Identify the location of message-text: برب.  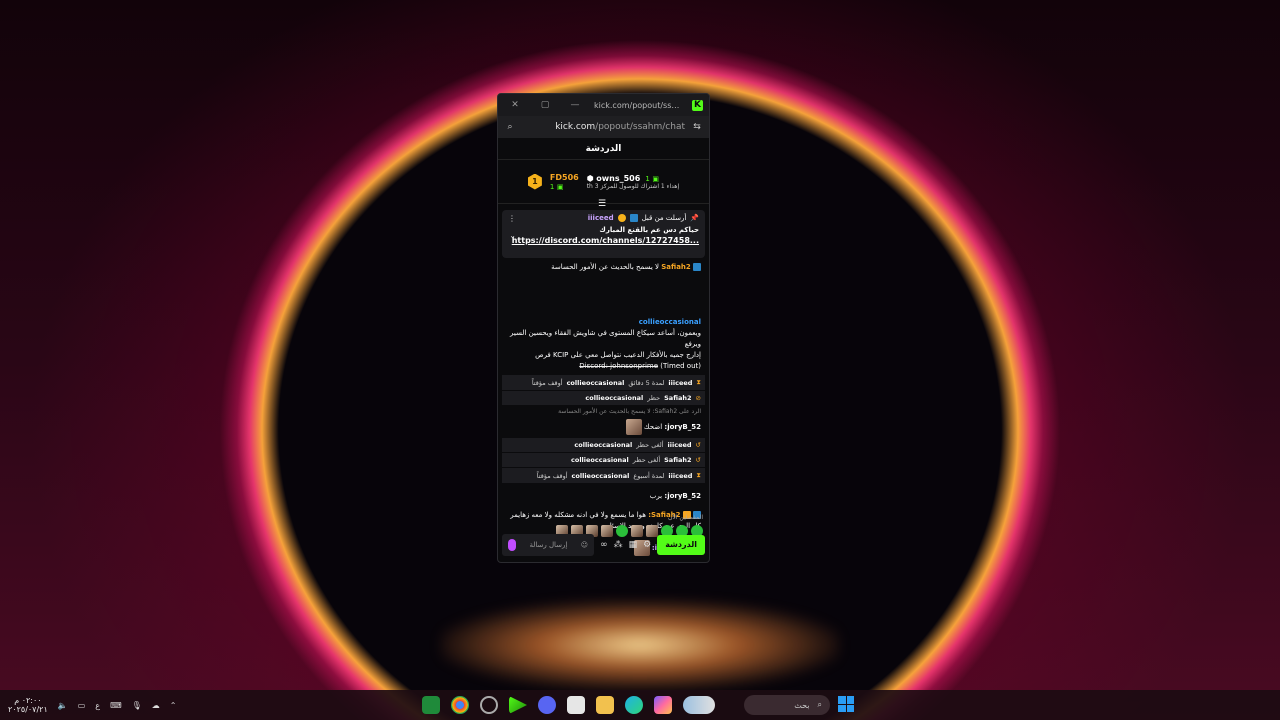
(656, 496).